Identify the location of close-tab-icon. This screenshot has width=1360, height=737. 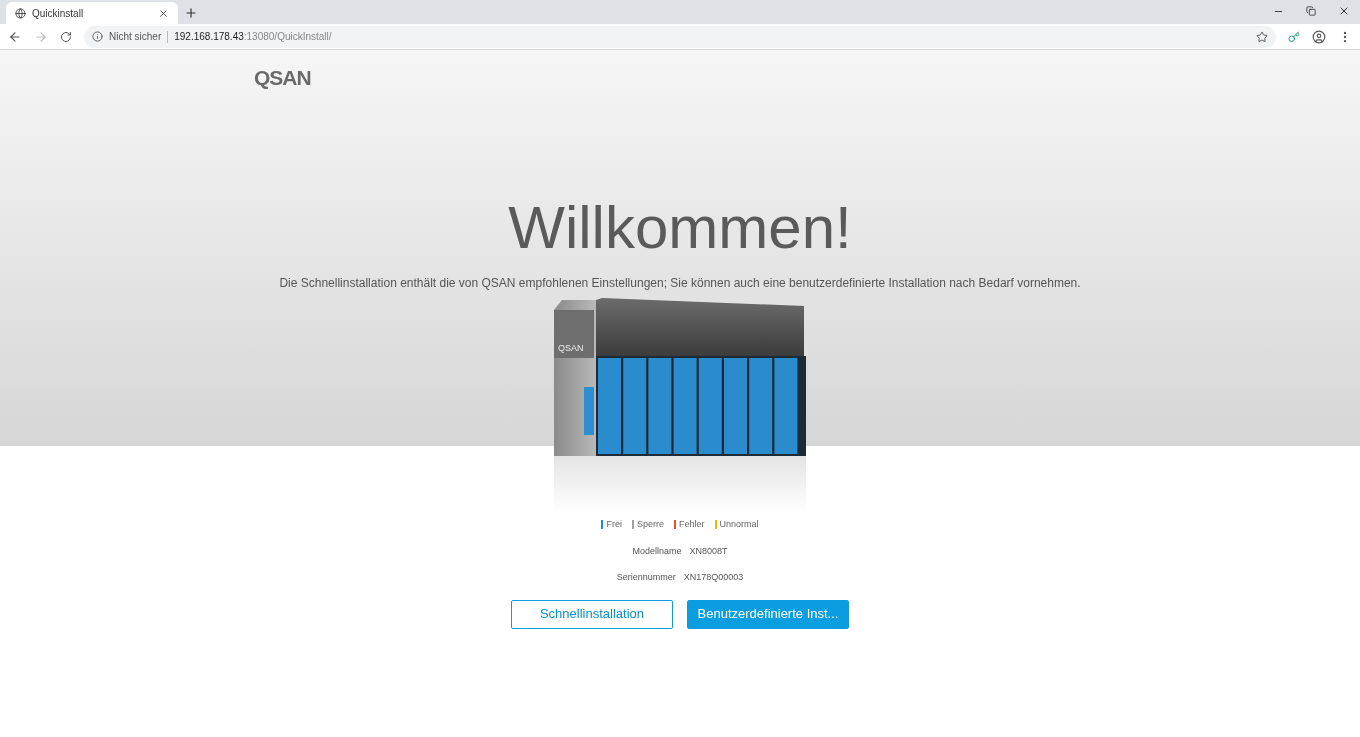
(163, 13).